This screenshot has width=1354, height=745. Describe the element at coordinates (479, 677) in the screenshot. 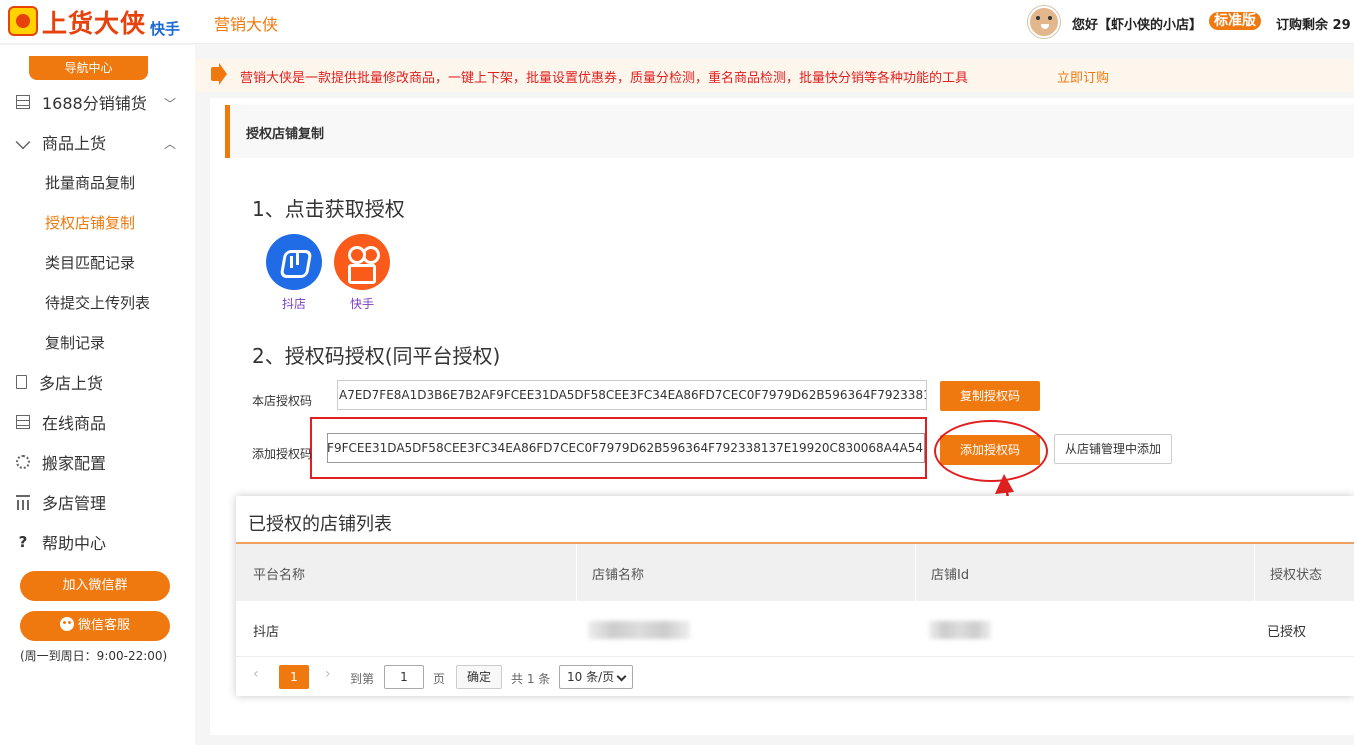

I see `goto-confirm-button: 确定` at that location.